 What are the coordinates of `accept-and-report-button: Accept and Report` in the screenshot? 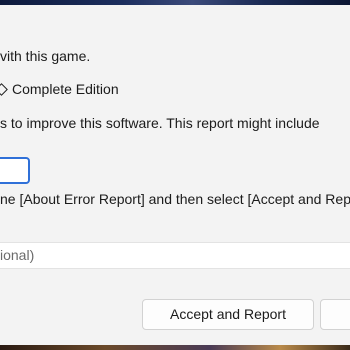 It's located at (228, 314).